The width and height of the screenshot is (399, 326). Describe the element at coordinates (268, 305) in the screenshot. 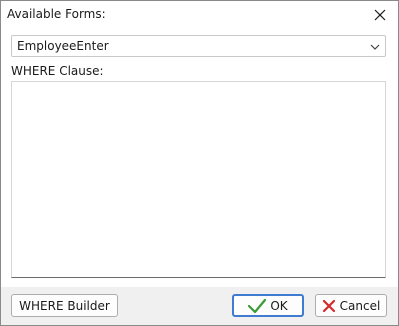

I see `ok-button: OK` at that location.